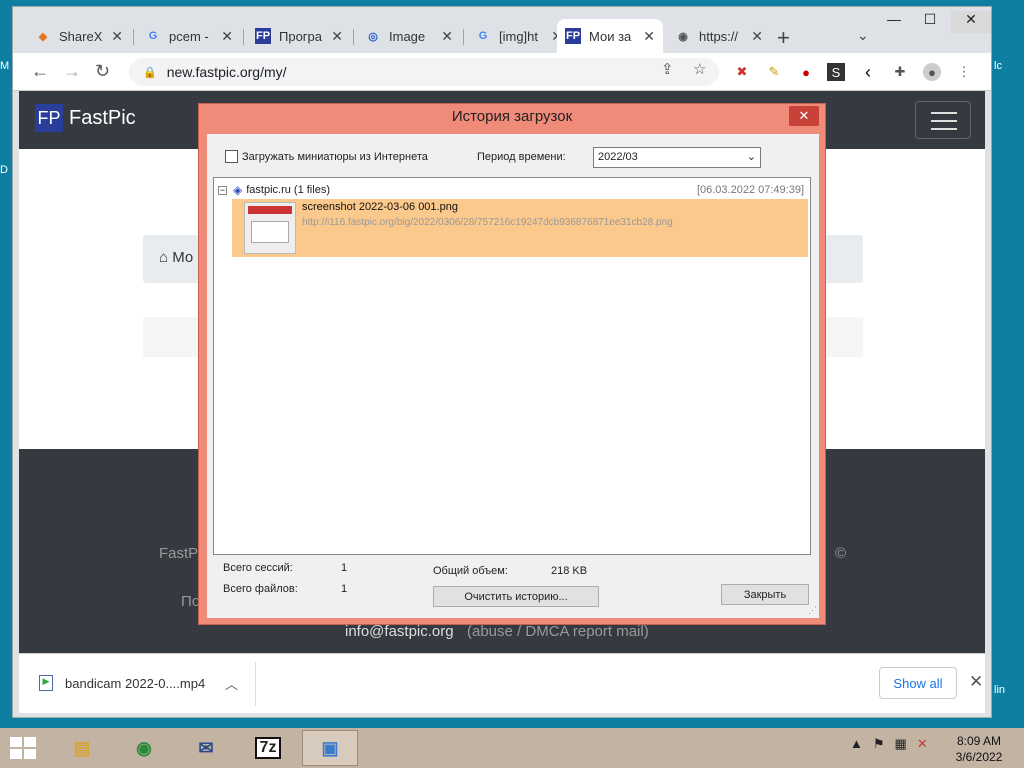 The image size is (1024, 768). Describe the element at coordinates (521, 157) in the screenshot. I see `period-label: Период времени:` at that location.